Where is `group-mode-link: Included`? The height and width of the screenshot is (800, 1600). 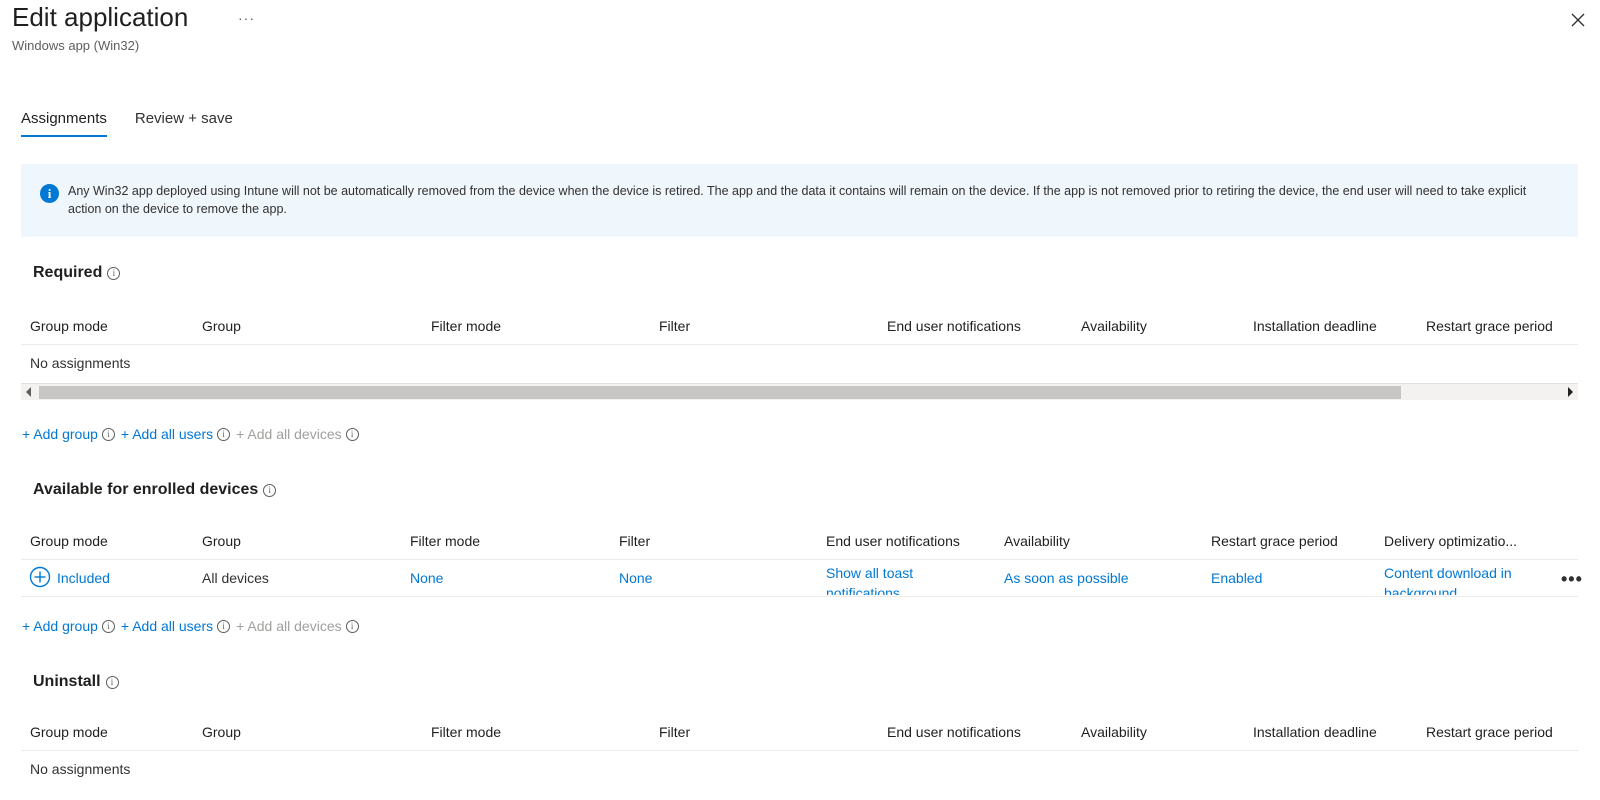 group-mode-link: Included is located at coordinates (83, 578).